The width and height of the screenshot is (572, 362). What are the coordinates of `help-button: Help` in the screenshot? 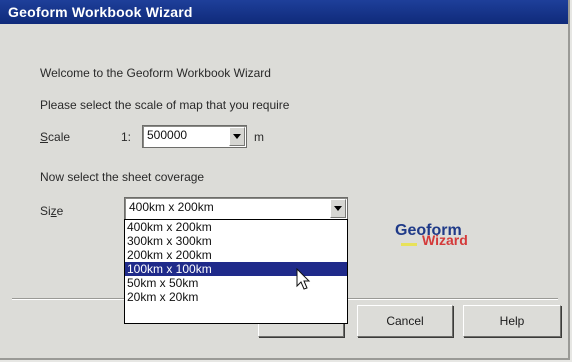 It's located at (512, 321).